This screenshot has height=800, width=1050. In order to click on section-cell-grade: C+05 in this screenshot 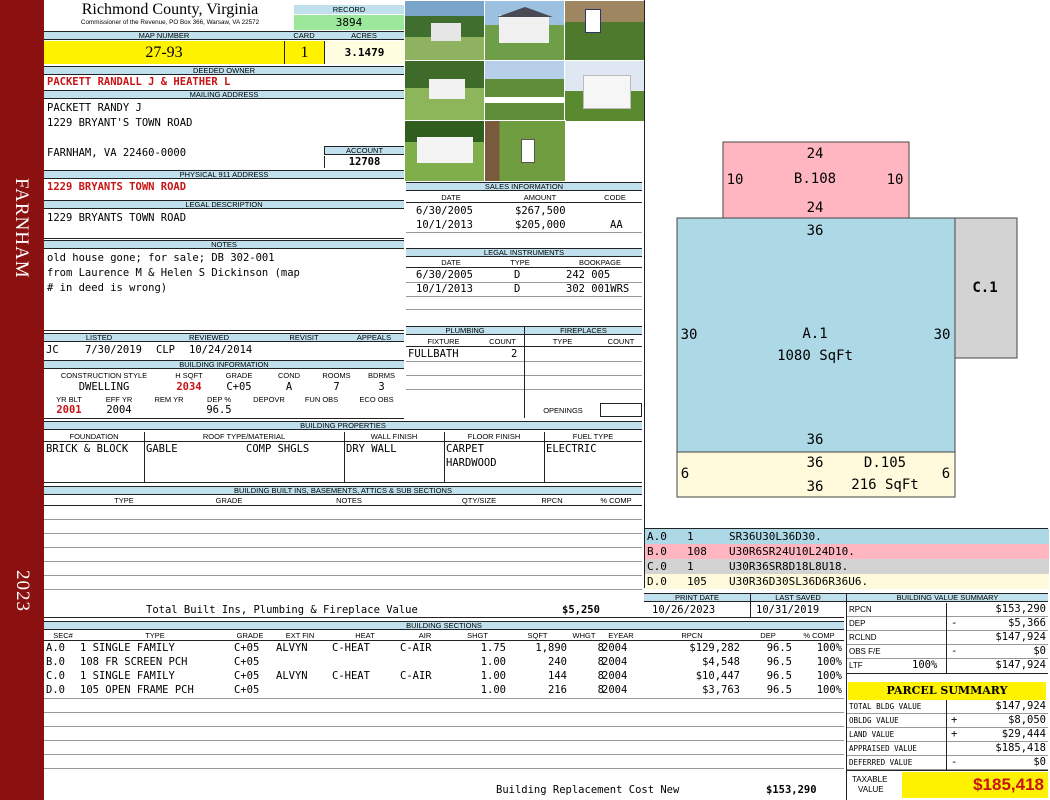, I will do `click(247, 648)`.